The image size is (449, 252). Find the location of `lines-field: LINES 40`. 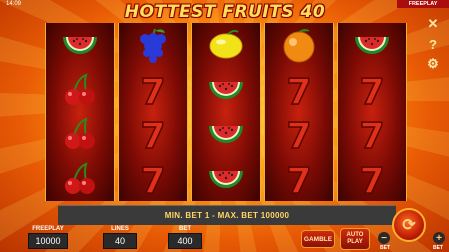

lines-field: LINES 40 is located at coordinates (120, 237).